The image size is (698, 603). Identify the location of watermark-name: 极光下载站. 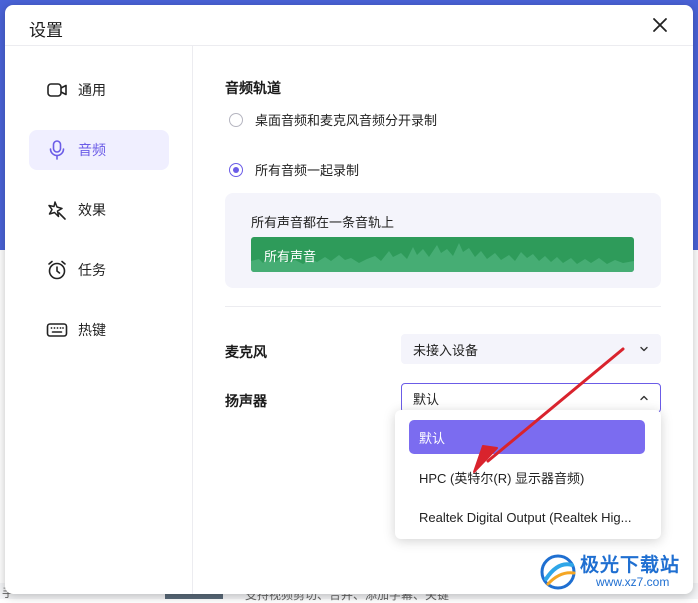
(630, 565).